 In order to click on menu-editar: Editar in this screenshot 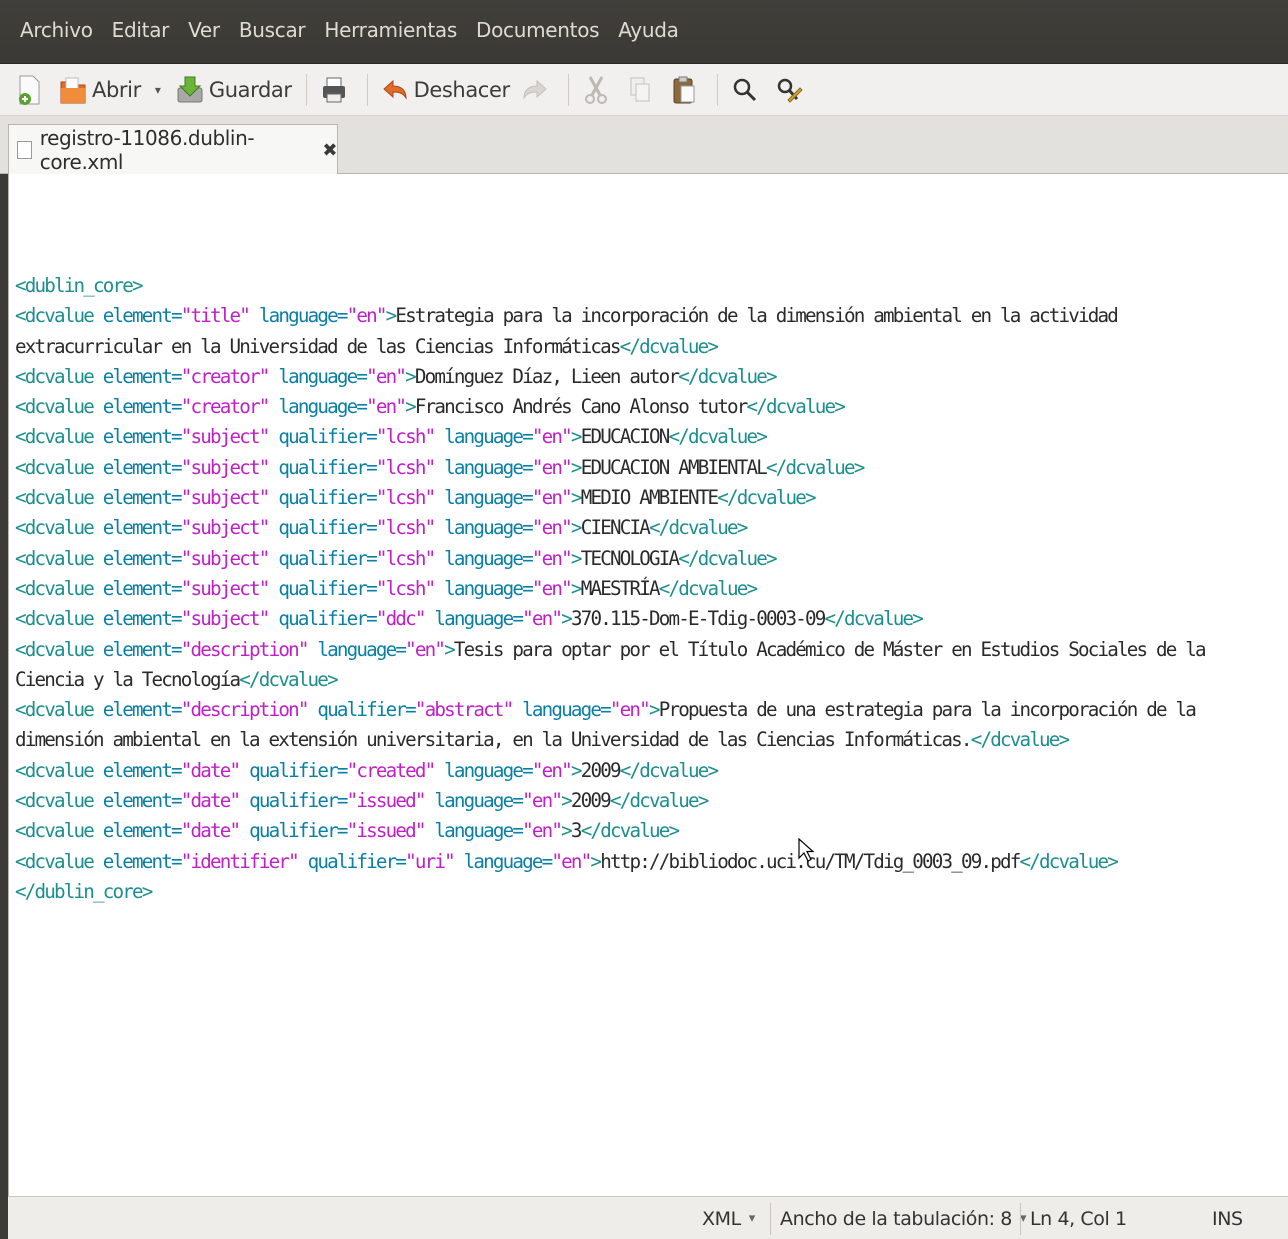, I will do `click(141, 30)`.